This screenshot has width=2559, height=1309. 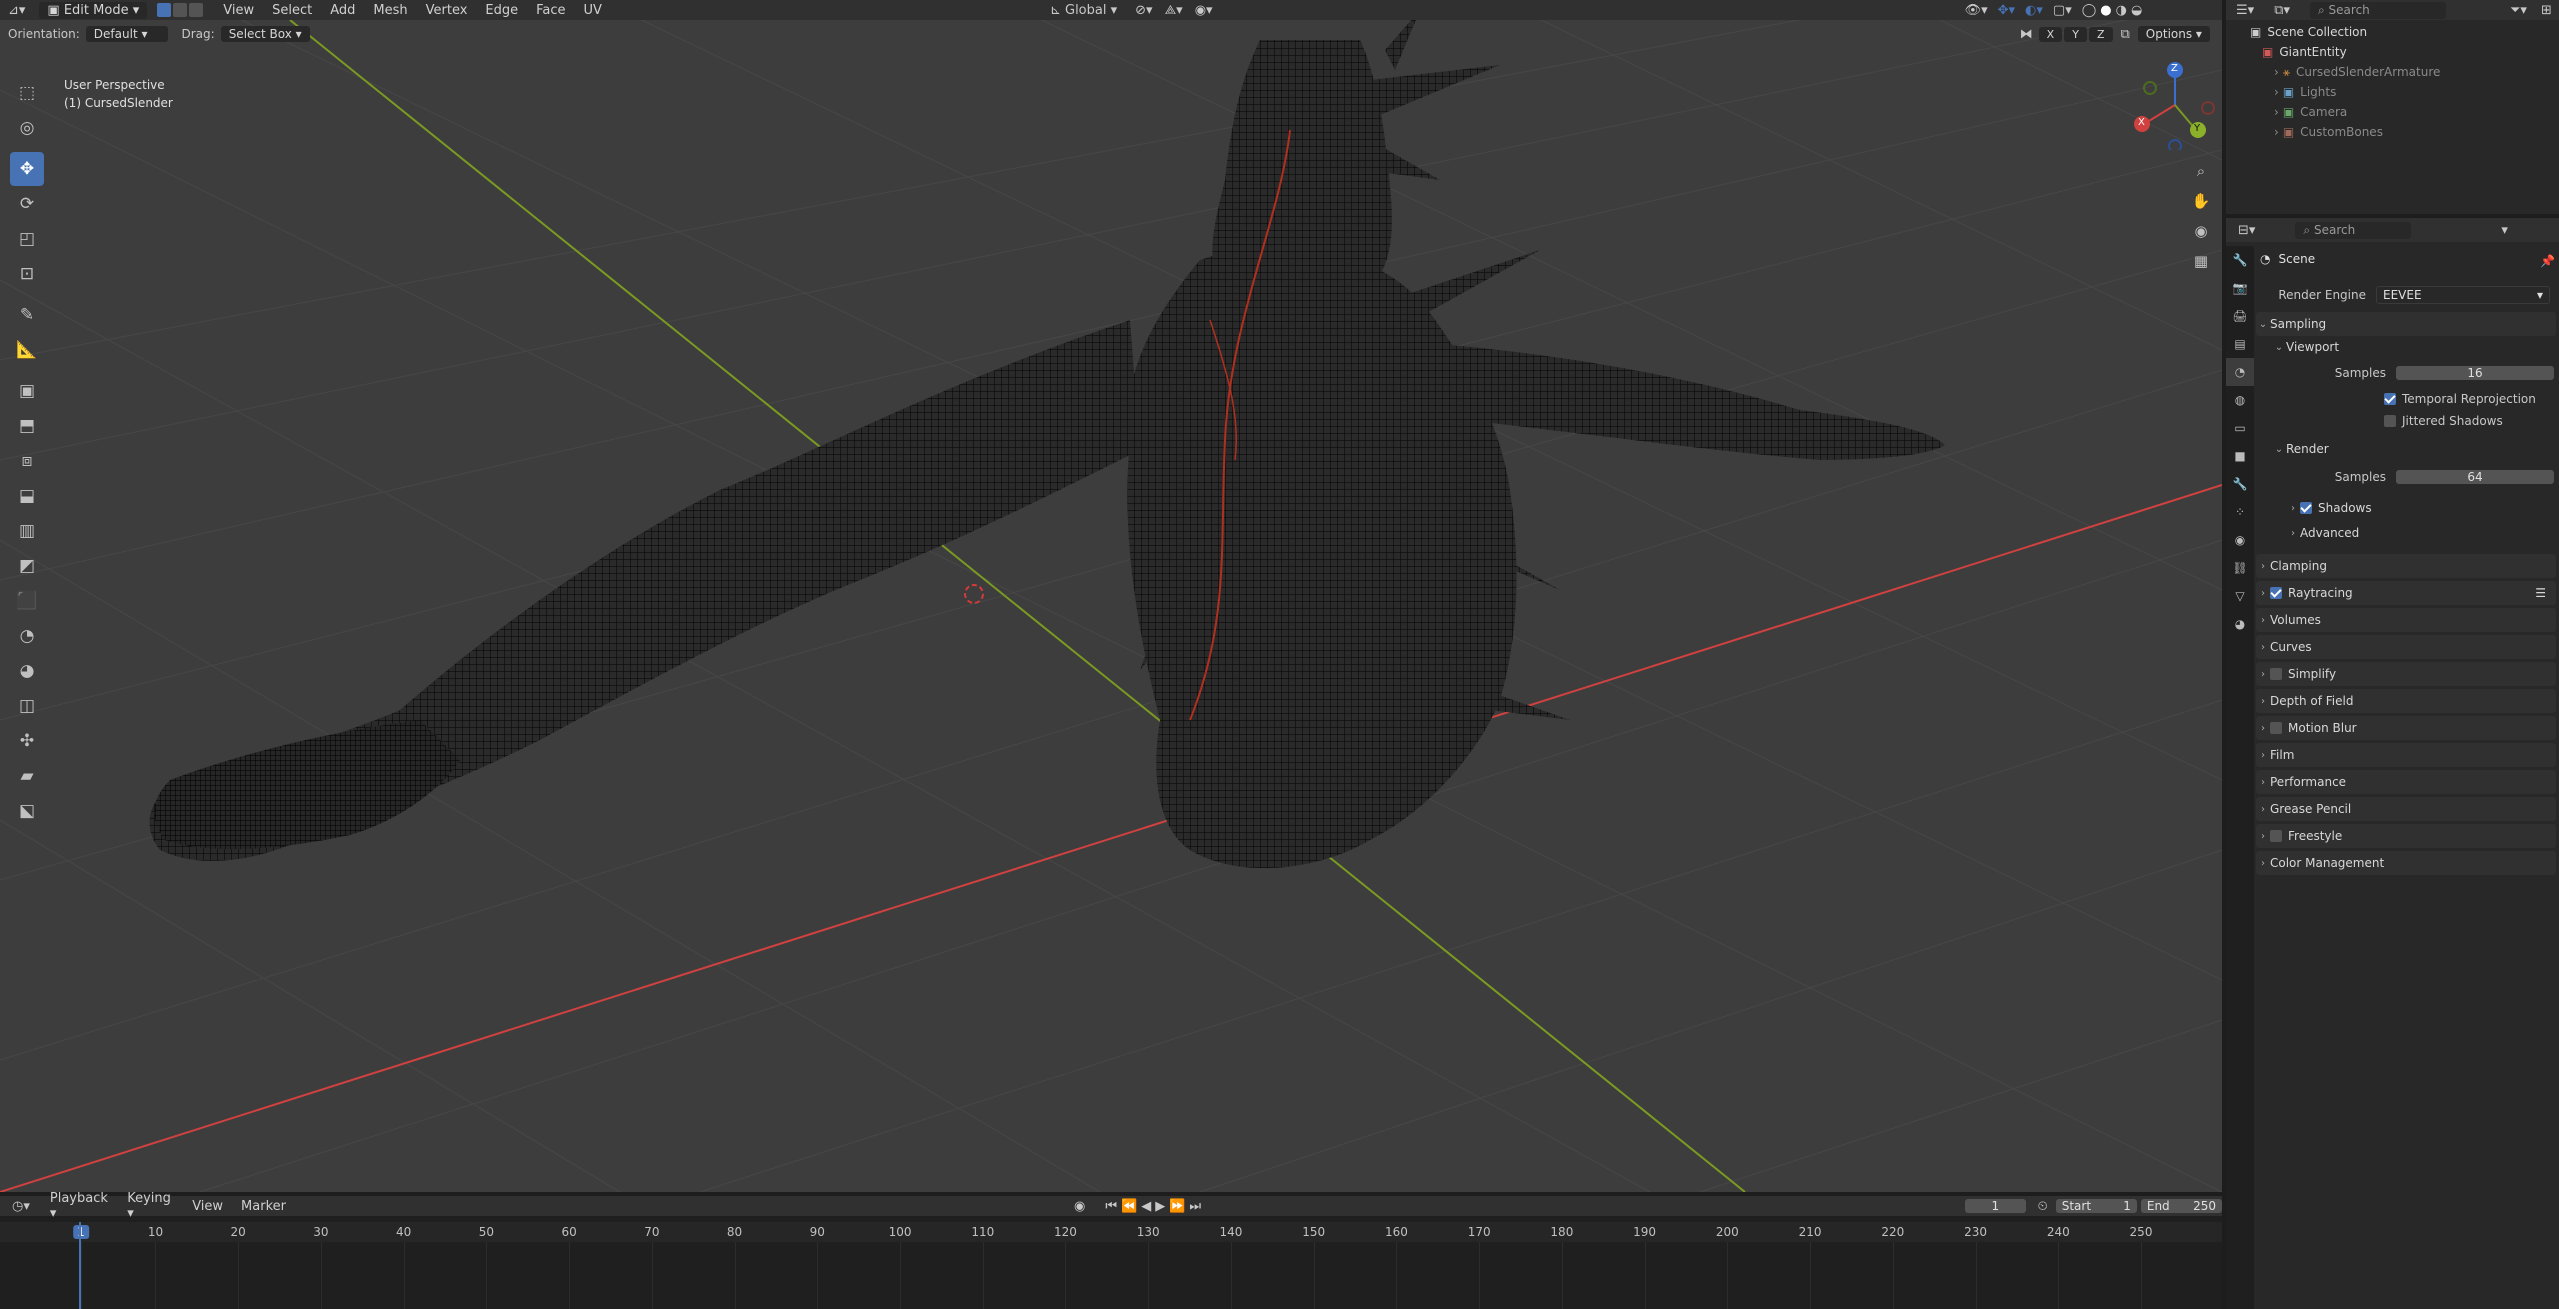 I want to click on shading-wireframe-icon: ◯, so click(x=2089, y=10).